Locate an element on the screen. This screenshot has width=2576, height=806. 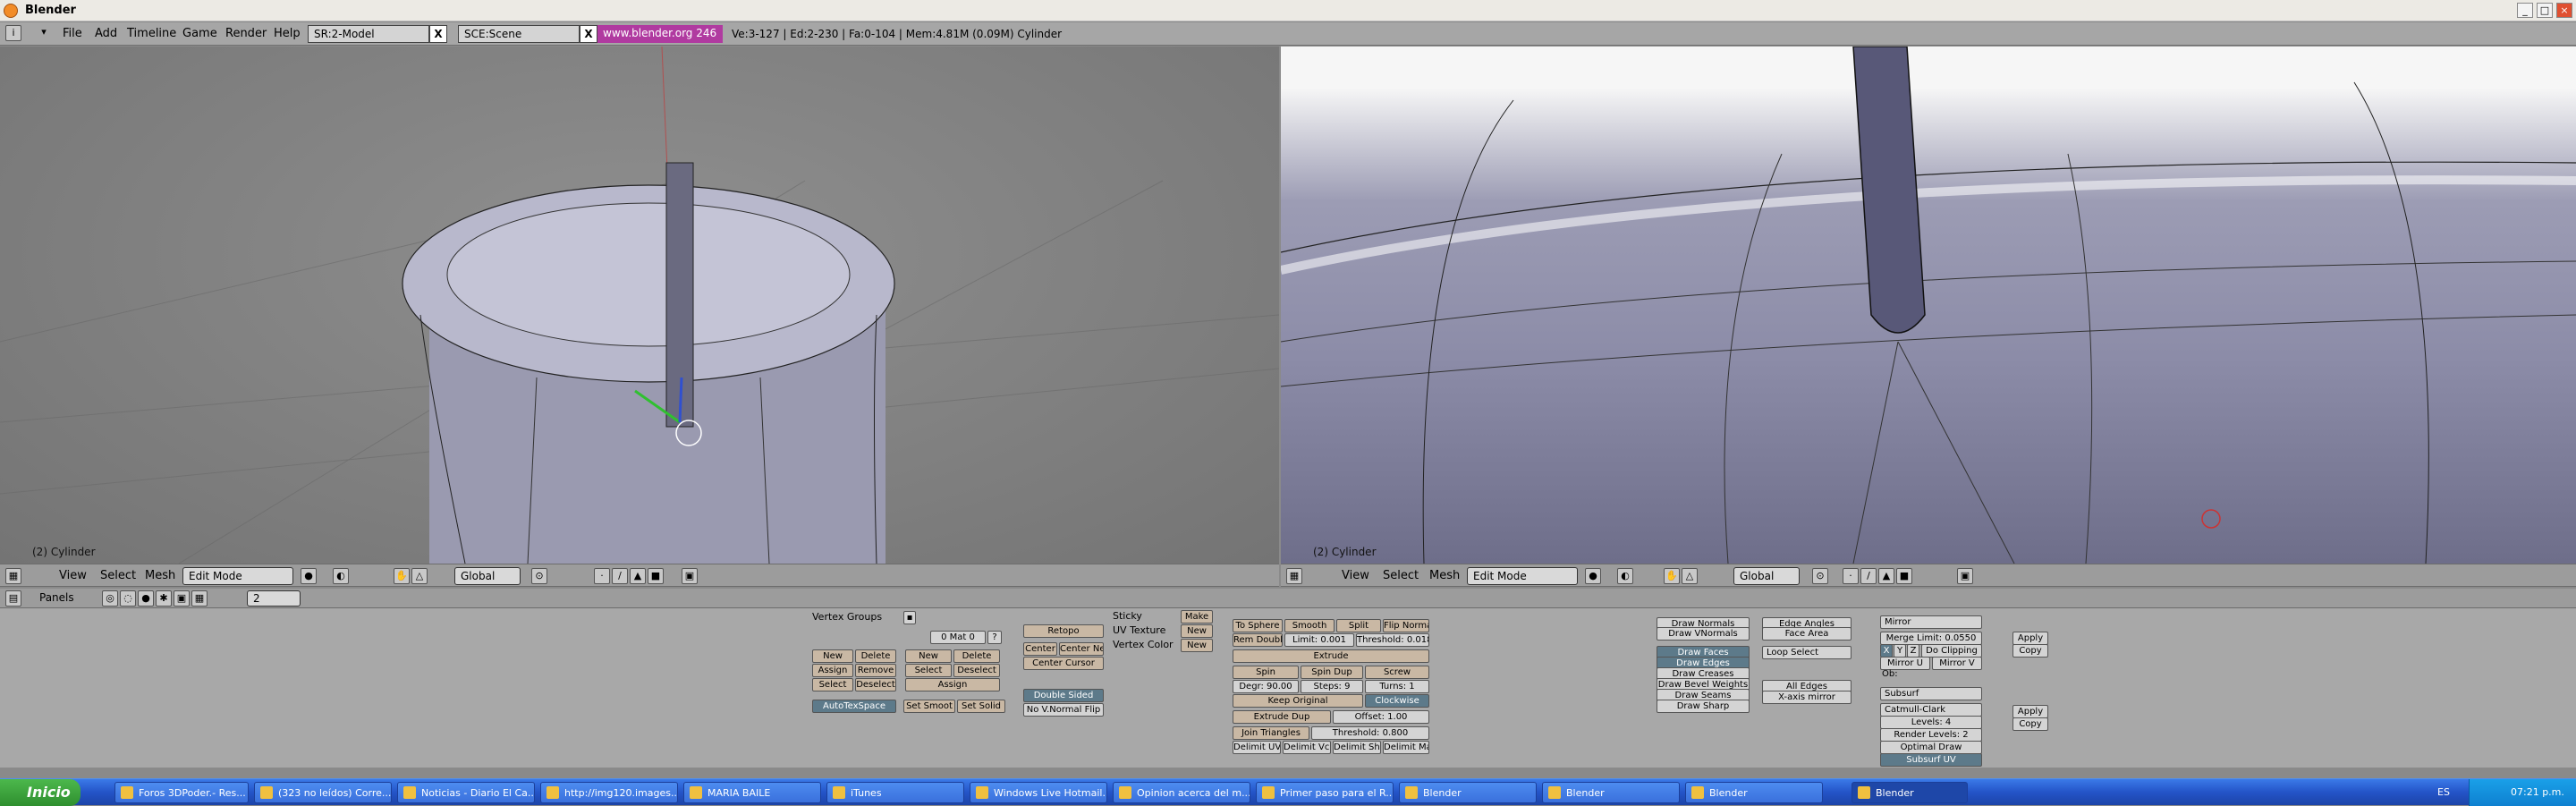
double-sided-toggle: Double Sided is located at coordinates (1063, 695).